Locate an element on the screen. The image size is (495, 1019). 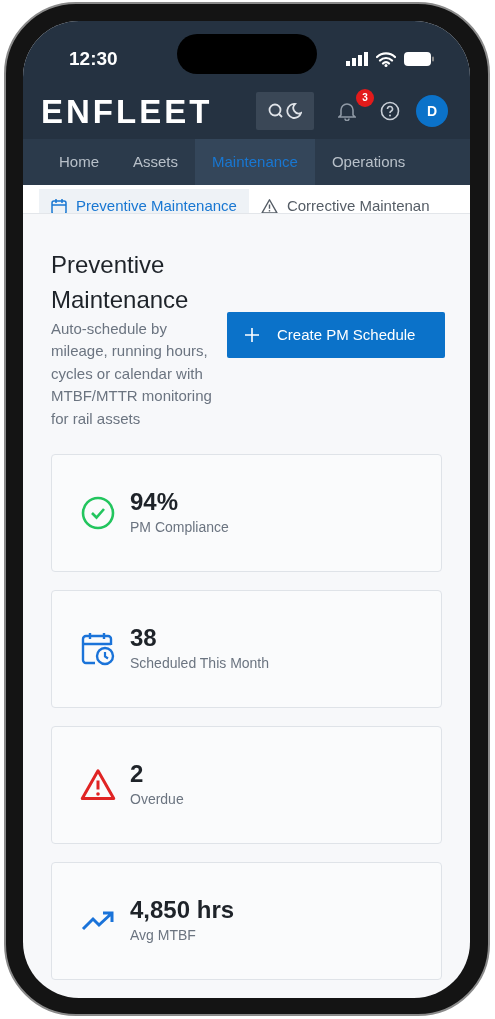
sub-tab: Preventive Maintenance is located at coordinates (144, 201).